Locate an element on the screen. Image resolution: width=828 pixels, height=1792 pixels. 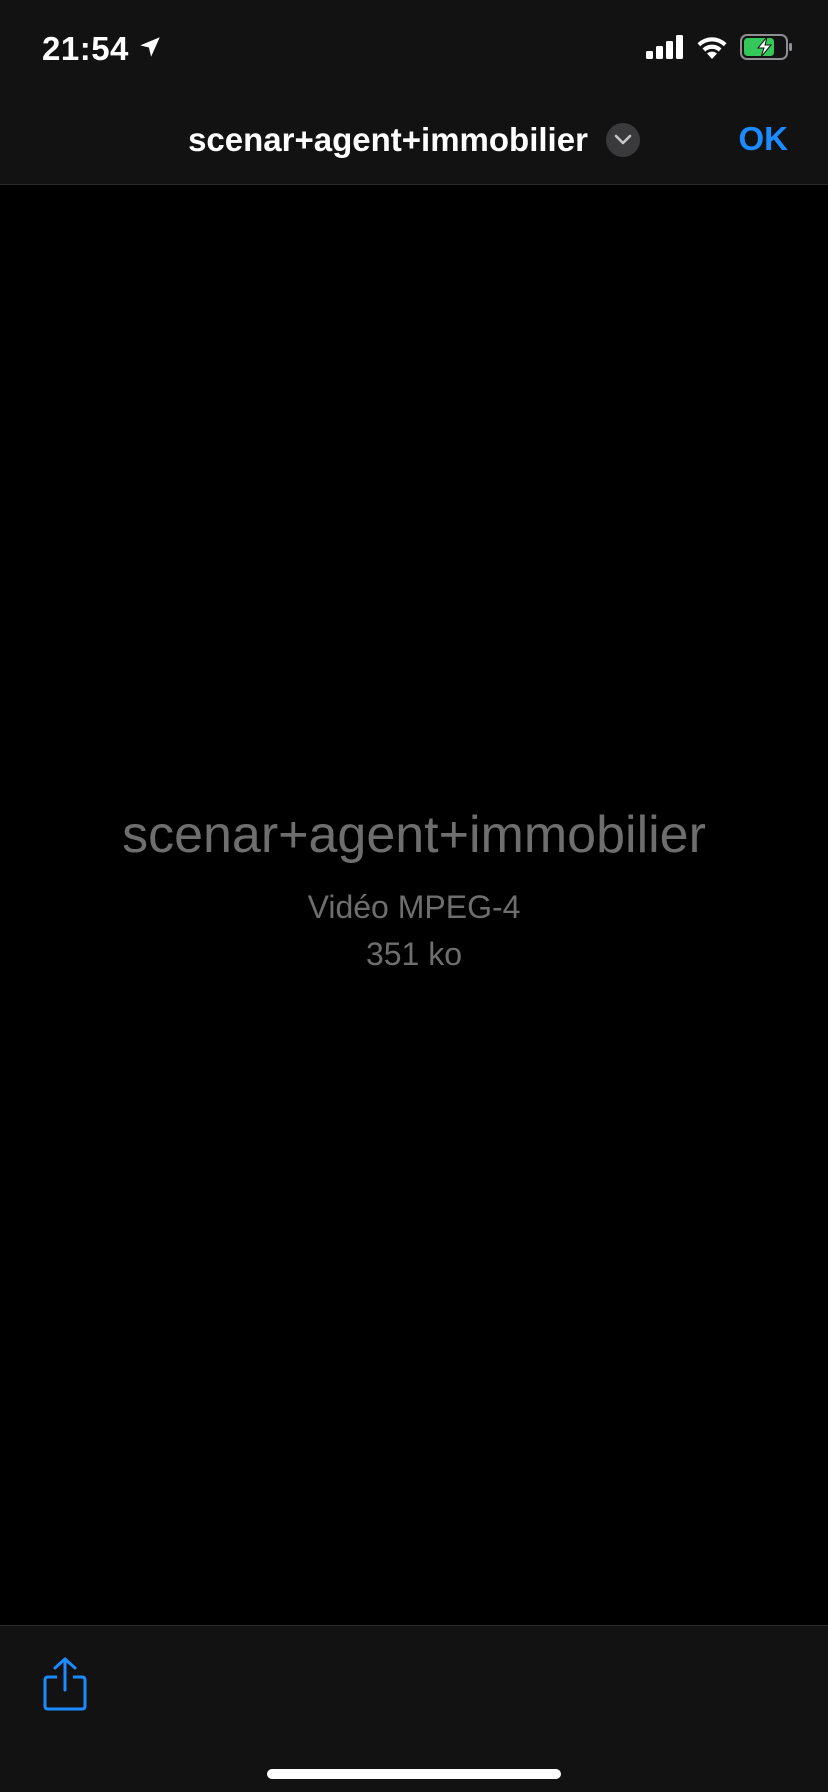
status-indicators is located at coordinates (720, 49).